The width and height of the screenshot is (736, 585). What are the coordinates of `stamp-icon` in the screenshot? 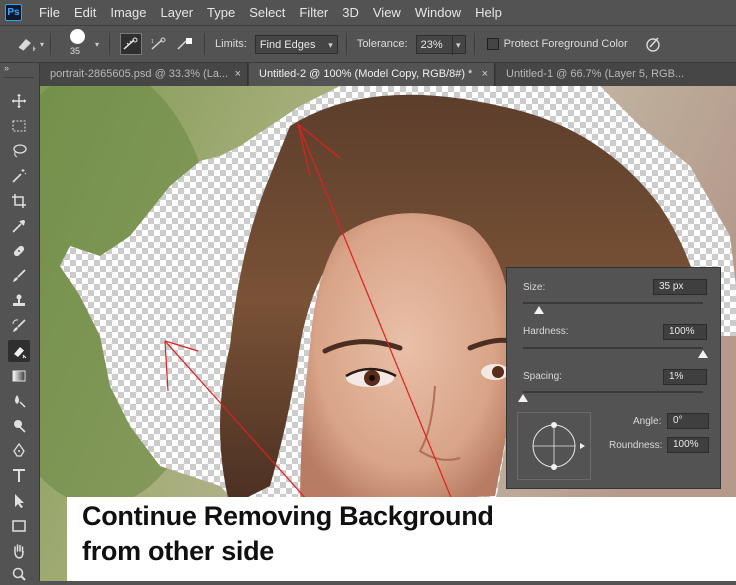 It's located at (19, 300).